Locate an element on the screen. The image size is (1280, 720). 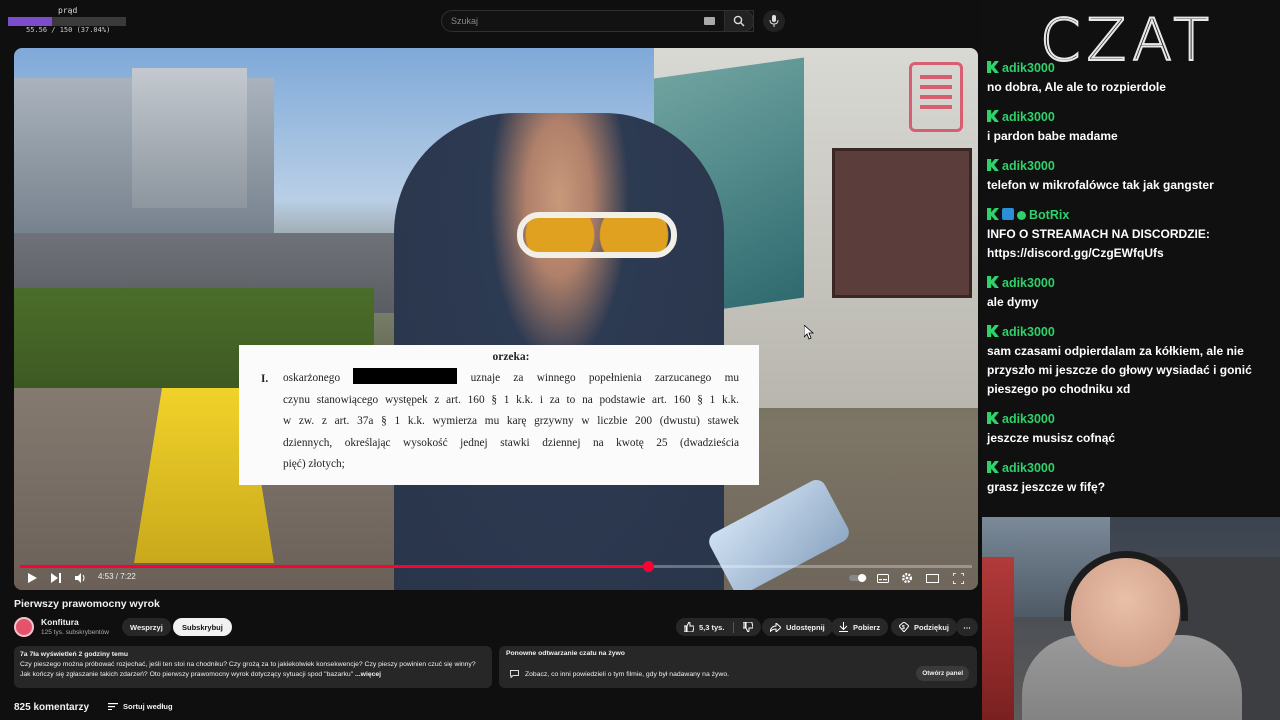
chat-bubble-icon is located at coordinates (514, 674).